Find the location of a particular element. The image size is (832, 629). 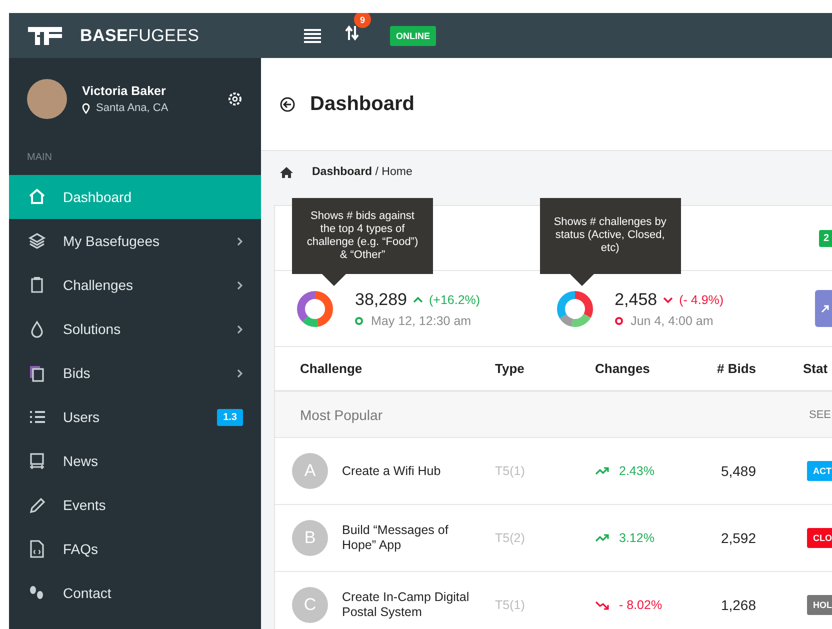

bids-cell-text: 1,268 is located at coordinates (738, 605).